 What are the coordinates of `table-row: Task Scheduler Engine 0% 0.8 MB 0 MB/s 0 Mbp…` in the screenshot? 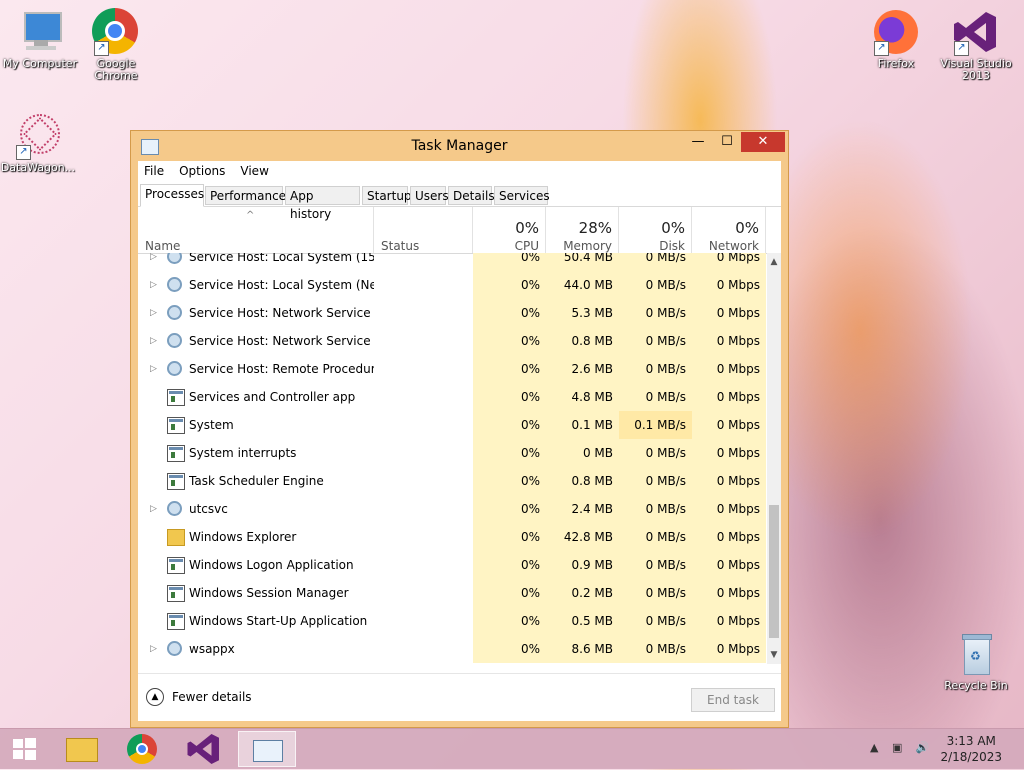 It's located at (452, 481).